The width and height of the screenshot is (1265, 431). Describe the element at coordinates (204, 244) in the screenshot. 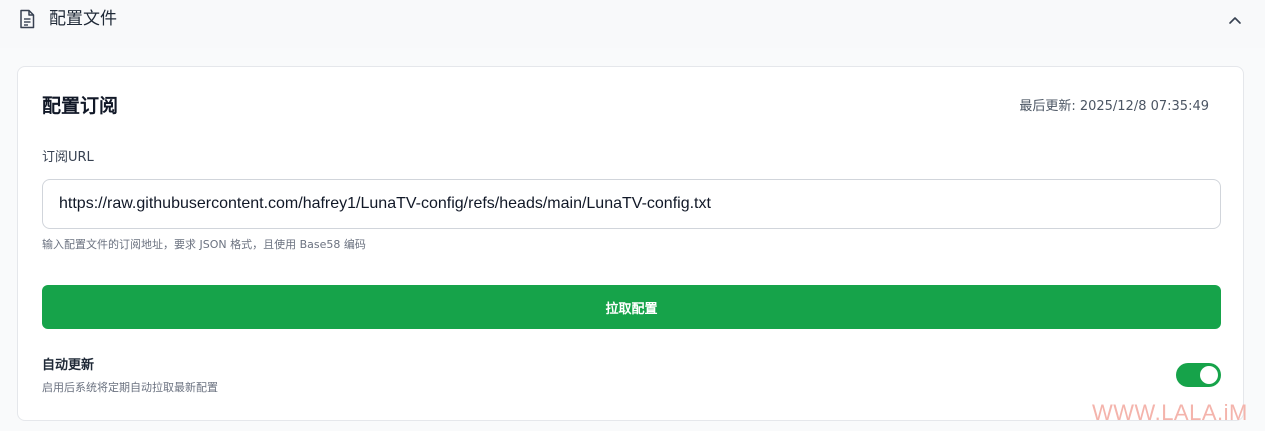

I see `subscription-url-hint: 输入配置文件的订阅地址，要求 JSON 格式，且使用 Base58 编码` at that location.